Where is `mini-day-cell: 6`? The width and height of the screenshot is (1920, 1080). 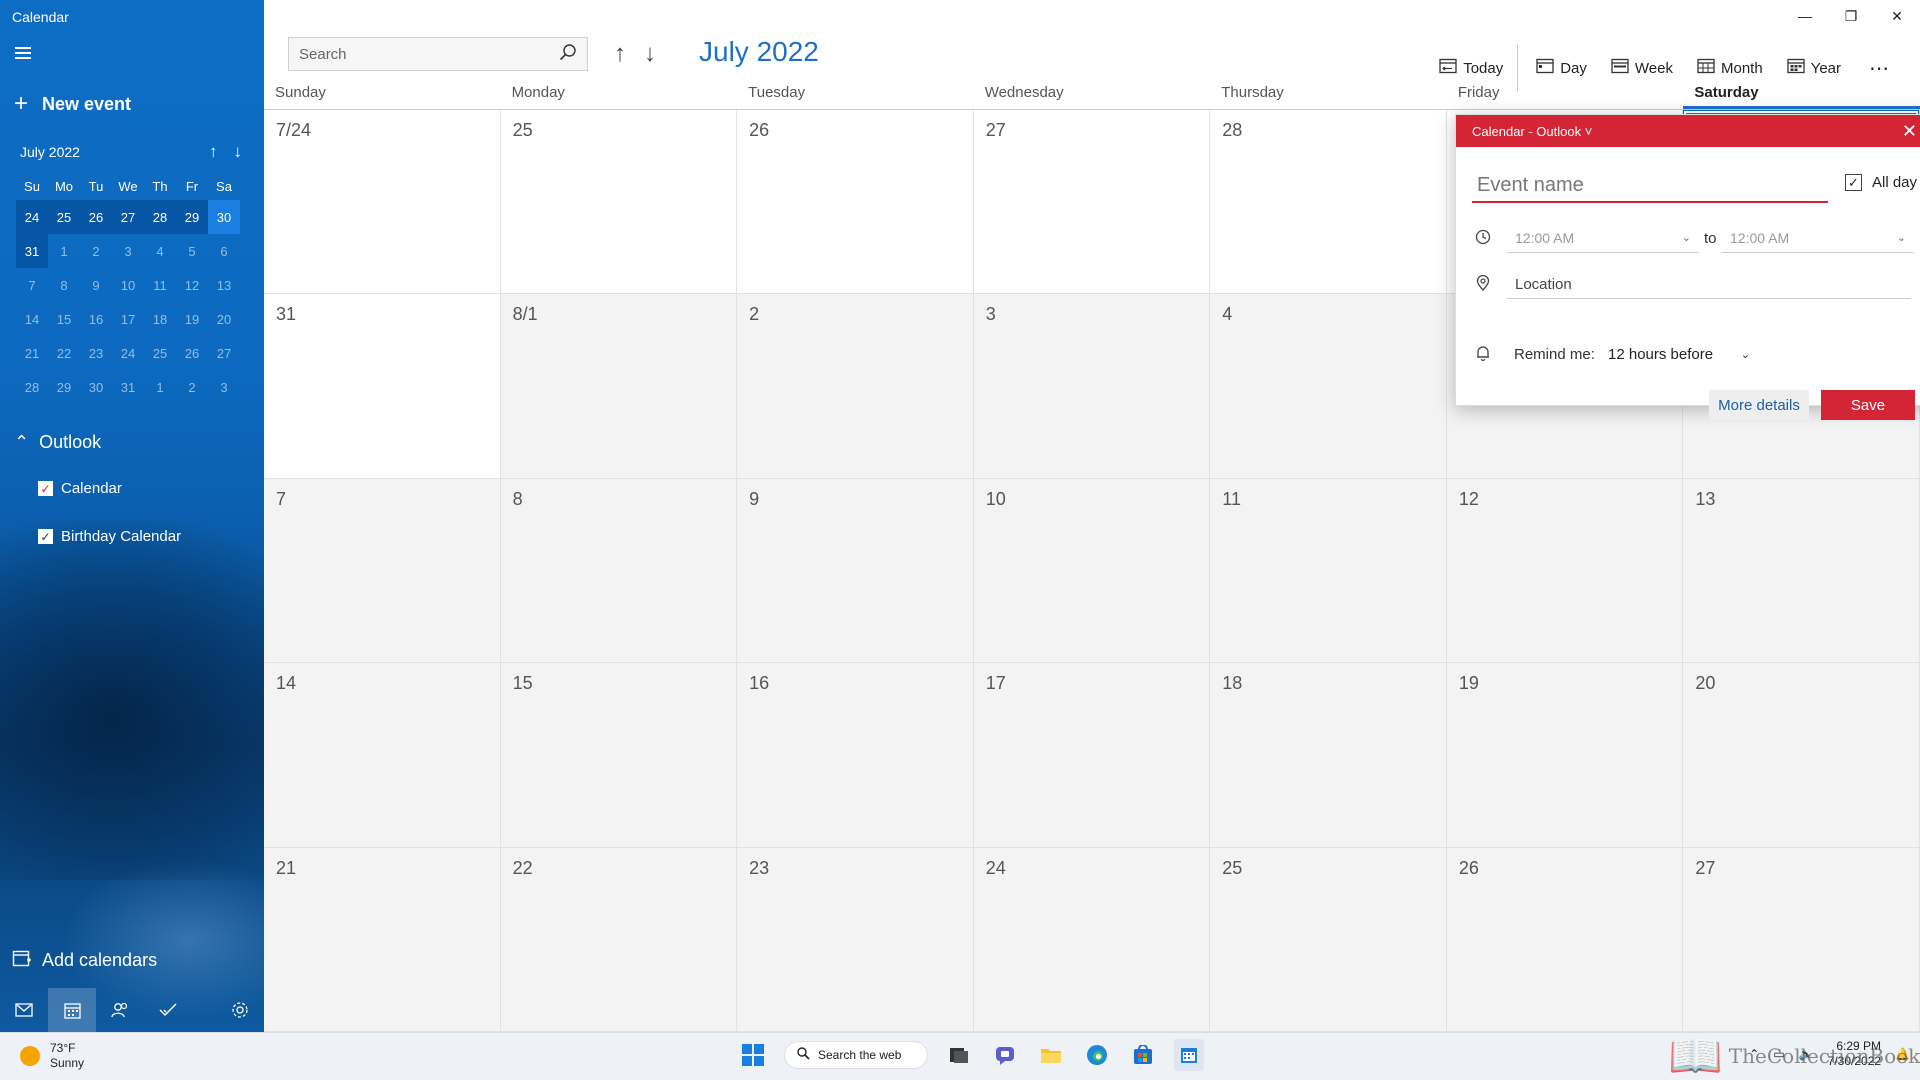
mini-day-cell: 6 is located at coordinates (224, 251).